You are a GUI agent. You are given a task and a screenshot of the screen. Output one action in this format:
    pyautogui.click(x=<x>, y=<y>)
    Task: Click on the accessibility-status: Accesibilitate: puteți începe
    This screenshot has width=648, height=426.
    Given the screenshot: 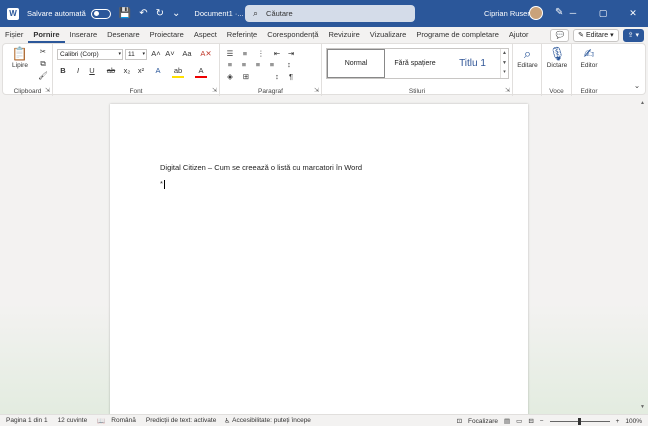 What is the action you would take?
    pyautogui.click(x=271, y=420)
    